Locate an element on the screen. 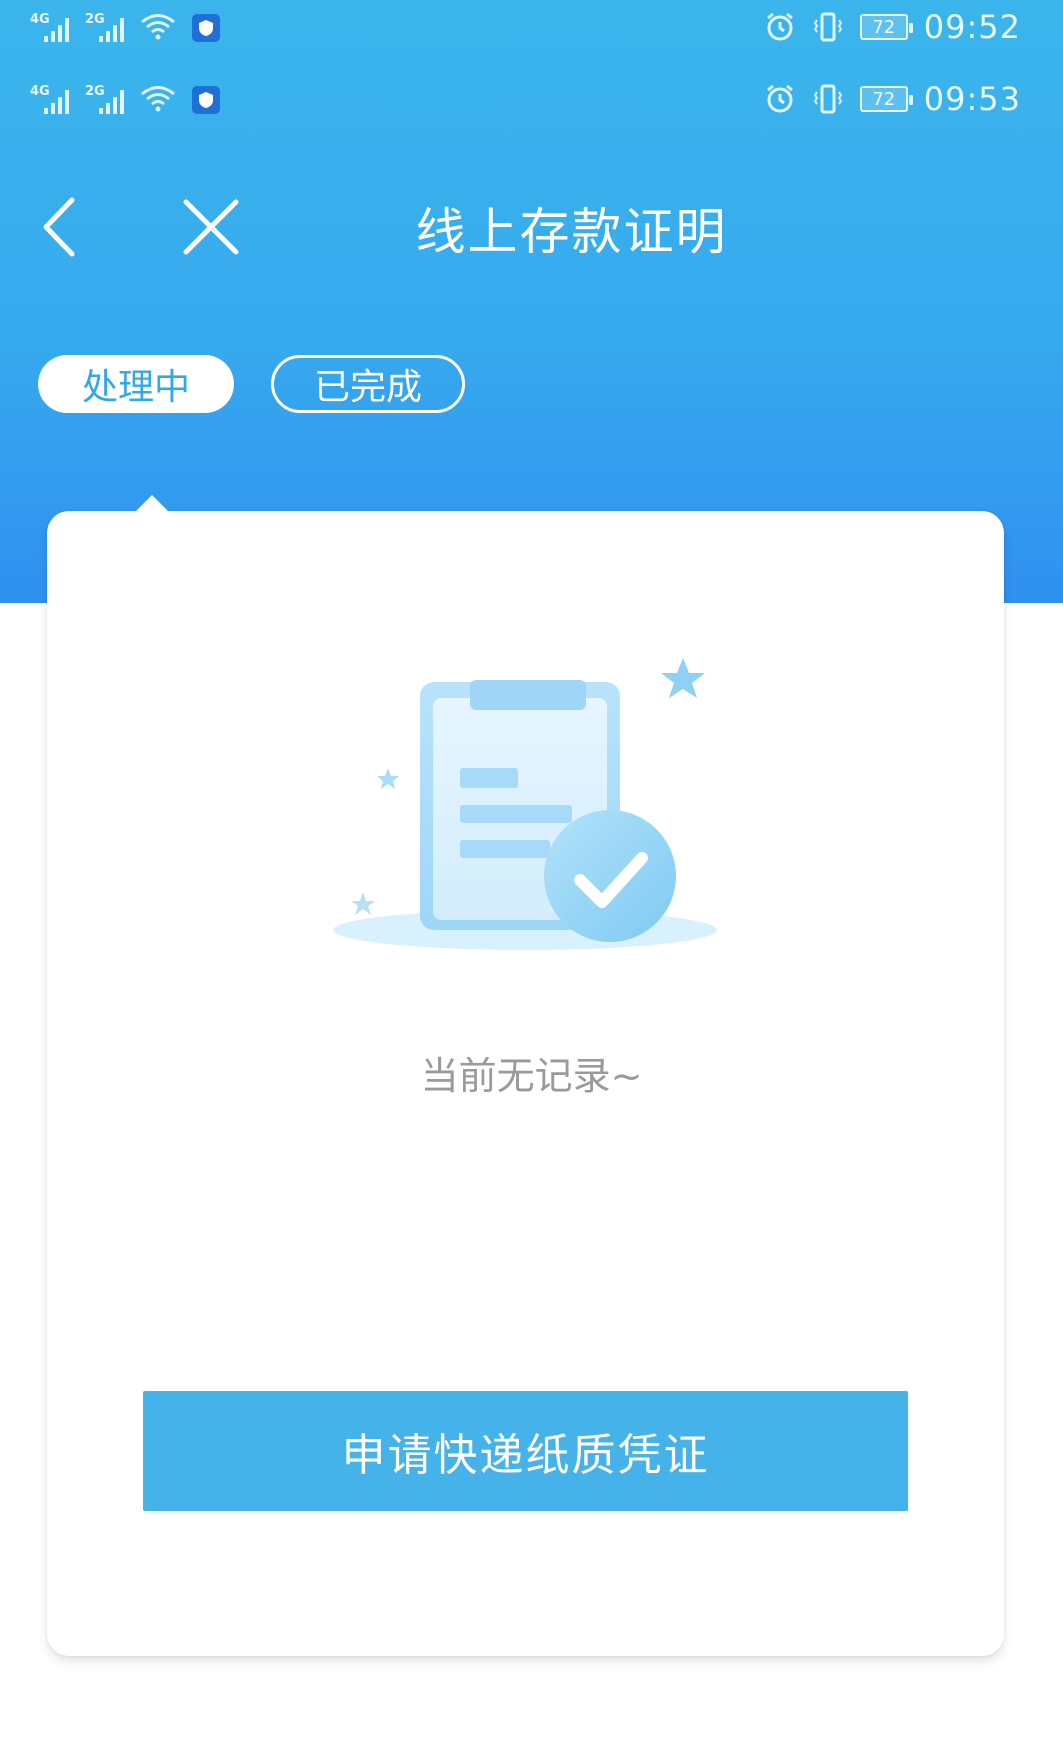  page-title: 线上存款证明 is located at coordinates (571, 232).